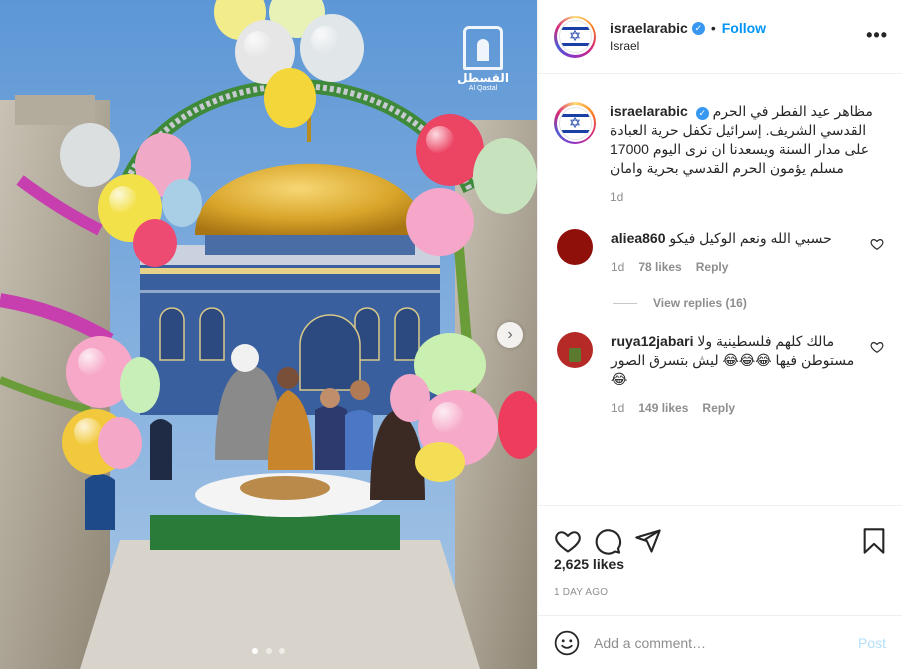 This screenshot has height=669, width=902. Describe the element at coordinates (663, 408) in the screenshot. I see `comment-likes: 149 likes` at that location.